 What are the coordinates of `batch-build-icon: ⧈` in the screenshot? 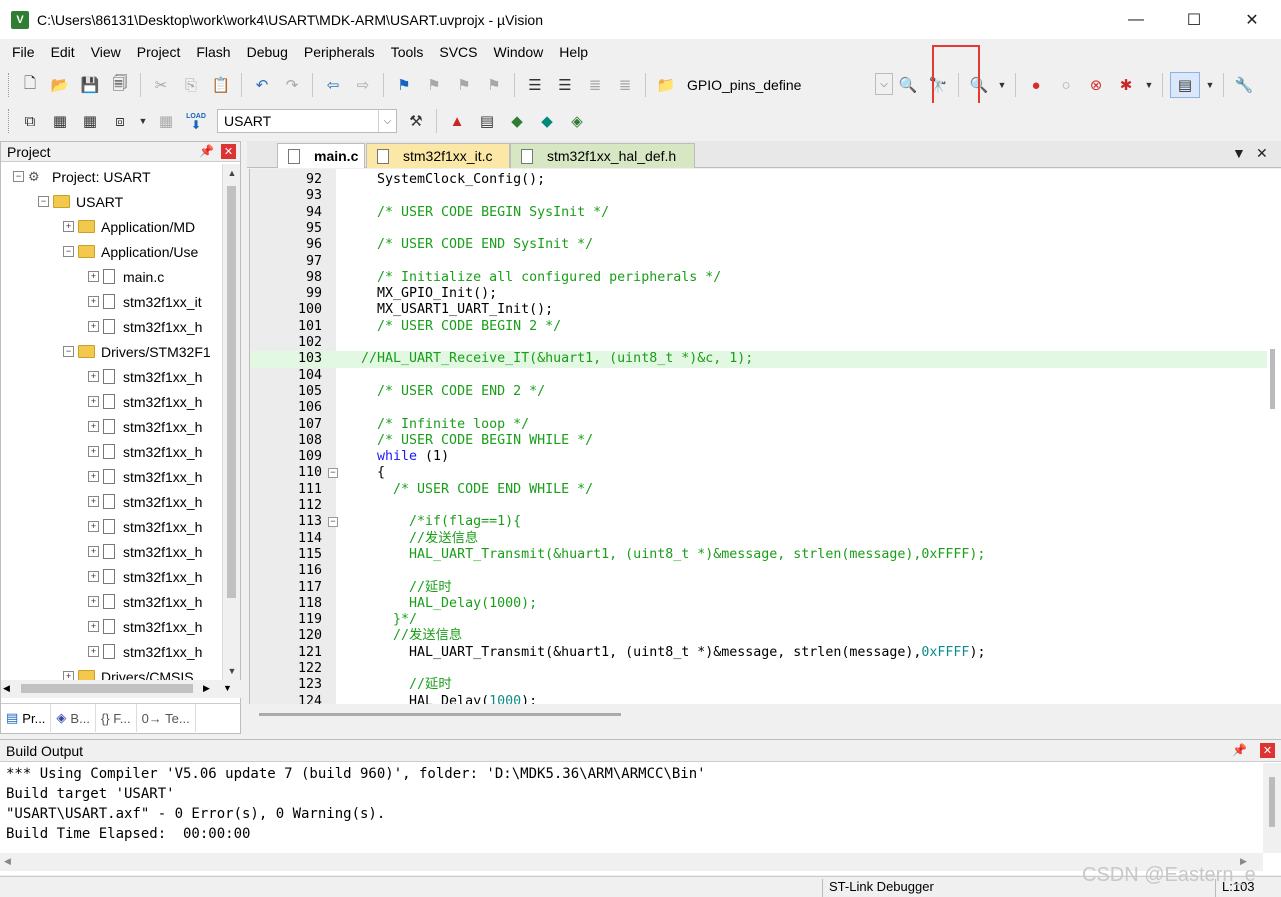 It's located at (120, 121).